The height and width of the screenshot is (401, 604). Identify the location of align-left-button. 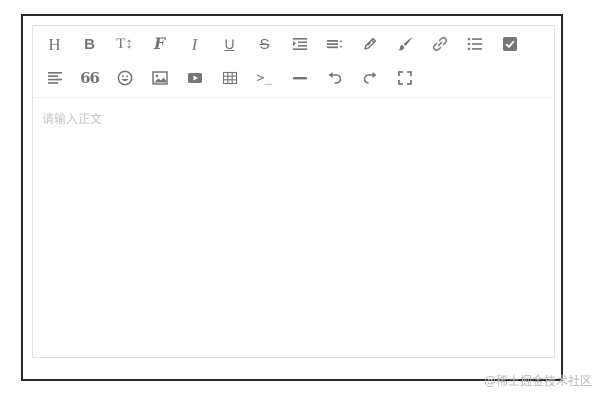
(54, 78).